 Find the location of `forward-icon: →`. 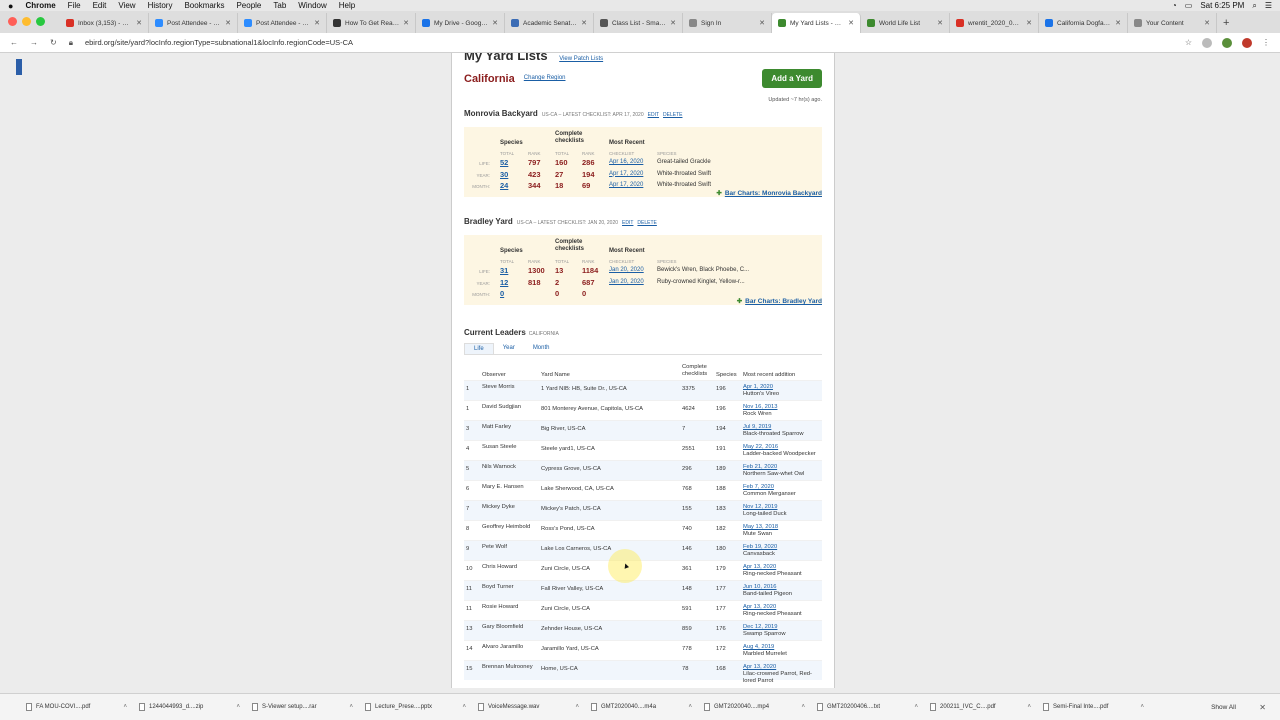

forward-icon: → is located at coordinates (34, 42).